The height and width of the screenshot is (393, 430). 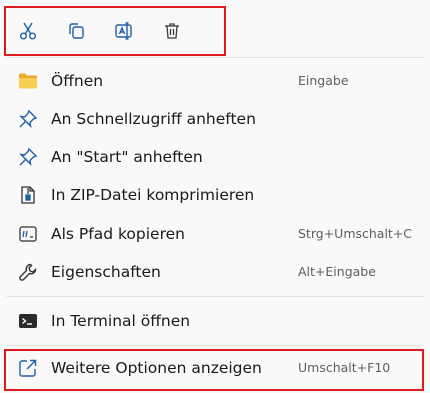 I want to click on menu-item-label: Öffnen, so click(x=77, y=81).